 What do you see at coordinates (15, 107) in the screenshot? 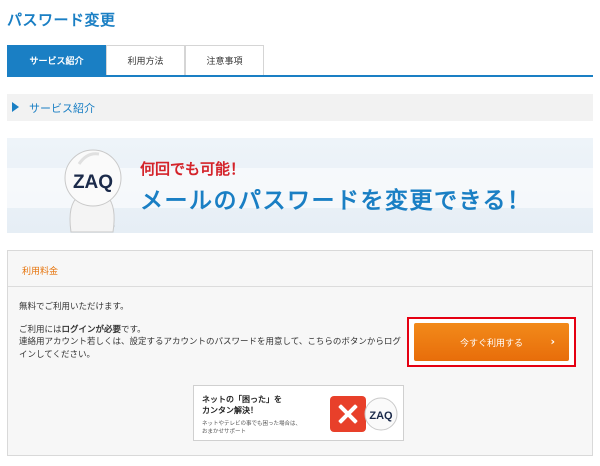
I see `triangle-right-icon` at bounding box center [15, 107].